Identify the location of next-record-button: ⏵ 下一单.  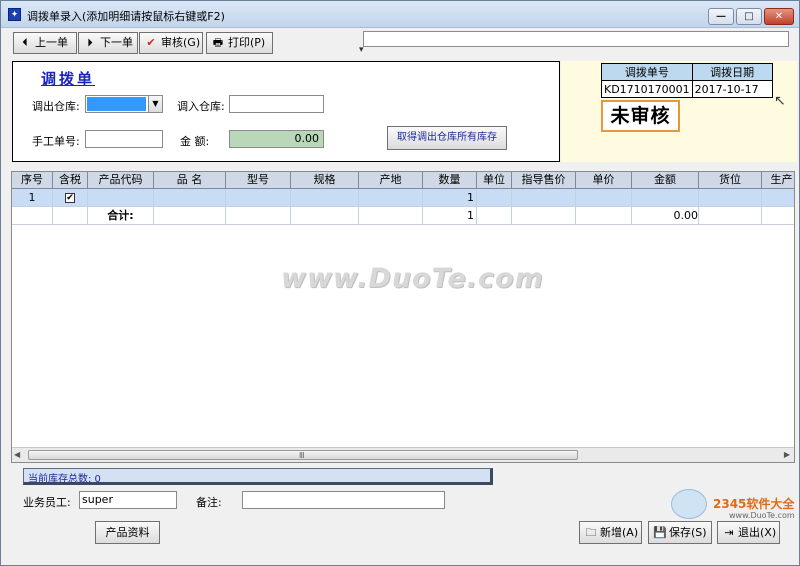
(108, 43).